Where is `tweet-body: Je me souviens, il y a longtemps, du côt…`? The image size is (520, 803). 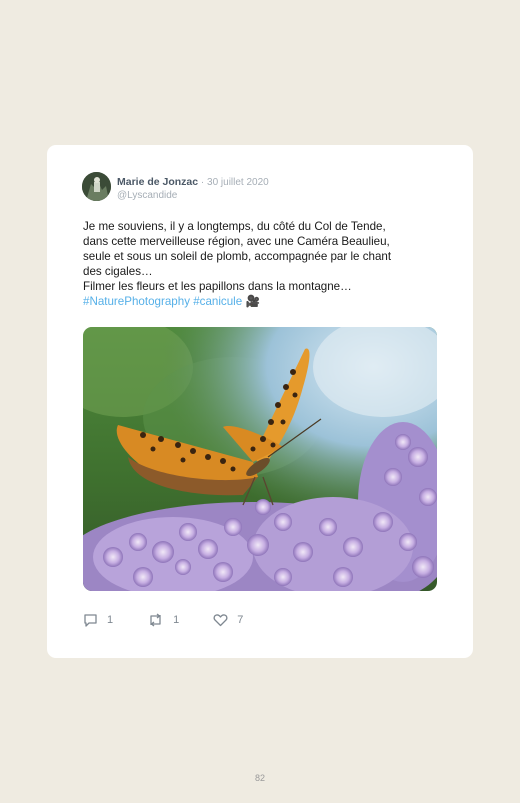
tweet-body: Je me souviens, il y a longtemps, du côt… is located at coordinates (237, 256).